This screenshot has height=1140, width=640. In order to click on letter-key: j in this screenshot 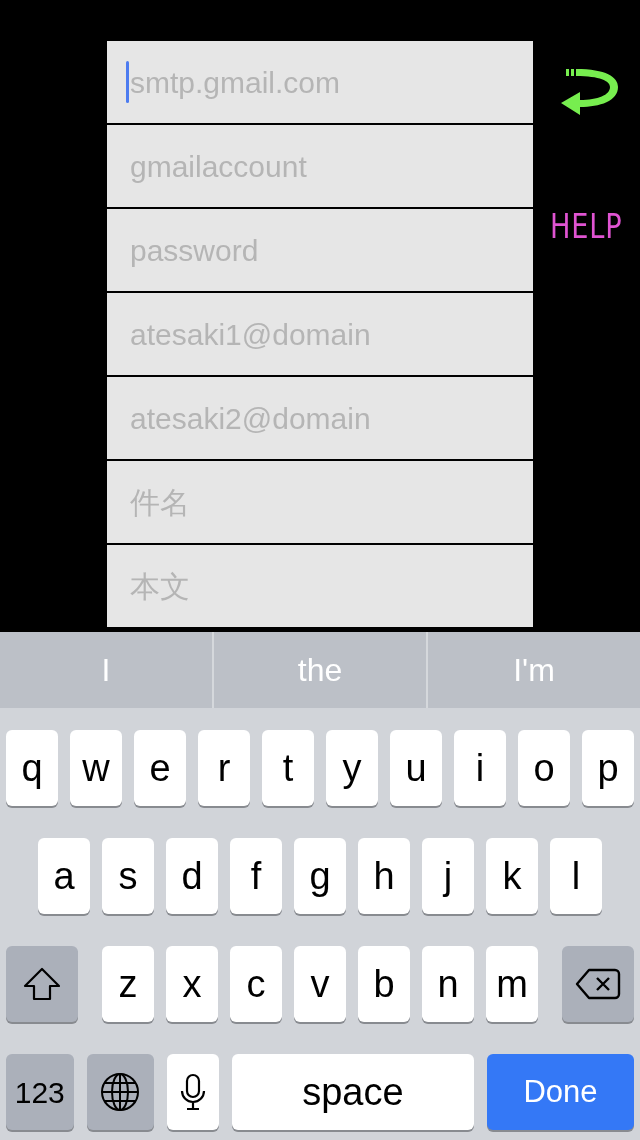, I will do `click(448, 876)`.